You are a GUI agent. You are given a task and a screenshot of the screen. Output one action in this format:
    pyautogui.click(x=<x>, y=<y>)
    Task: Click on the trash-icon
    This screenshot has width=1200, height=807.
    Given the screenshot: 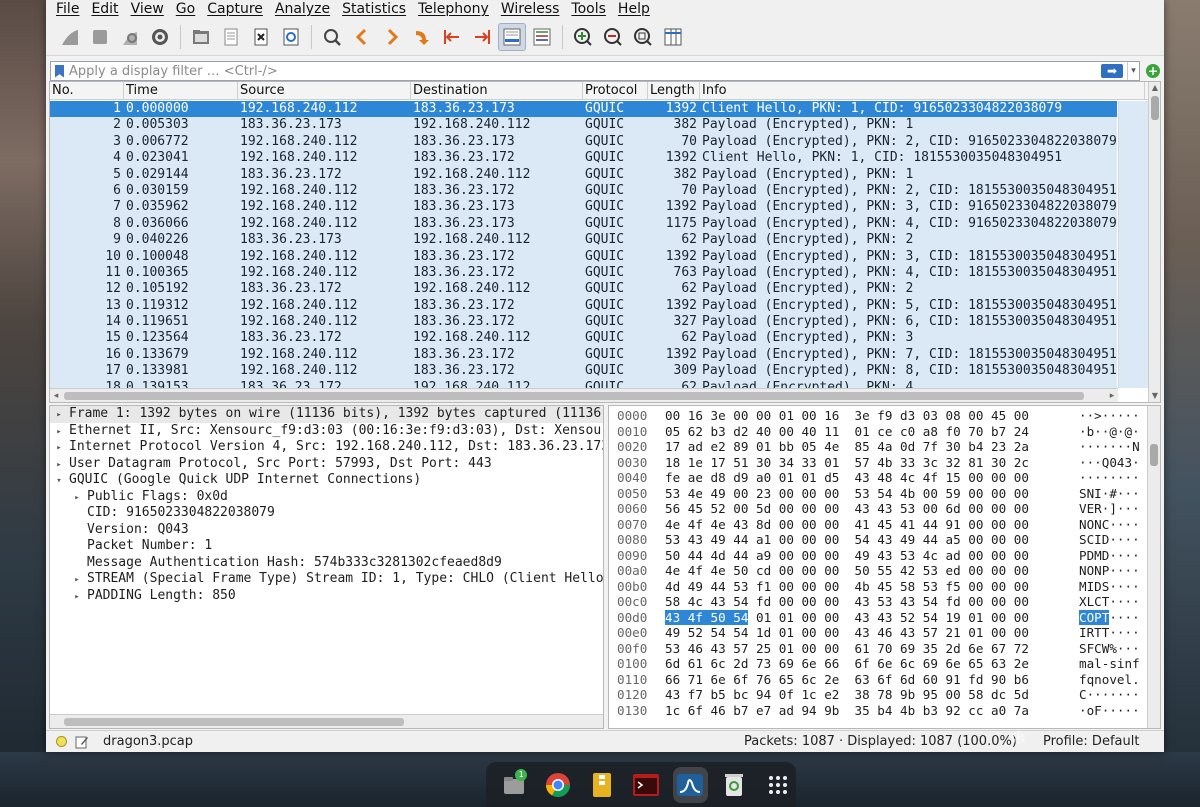 What is the action you would take?
    pyautogui.click(x=734, y=785)
    